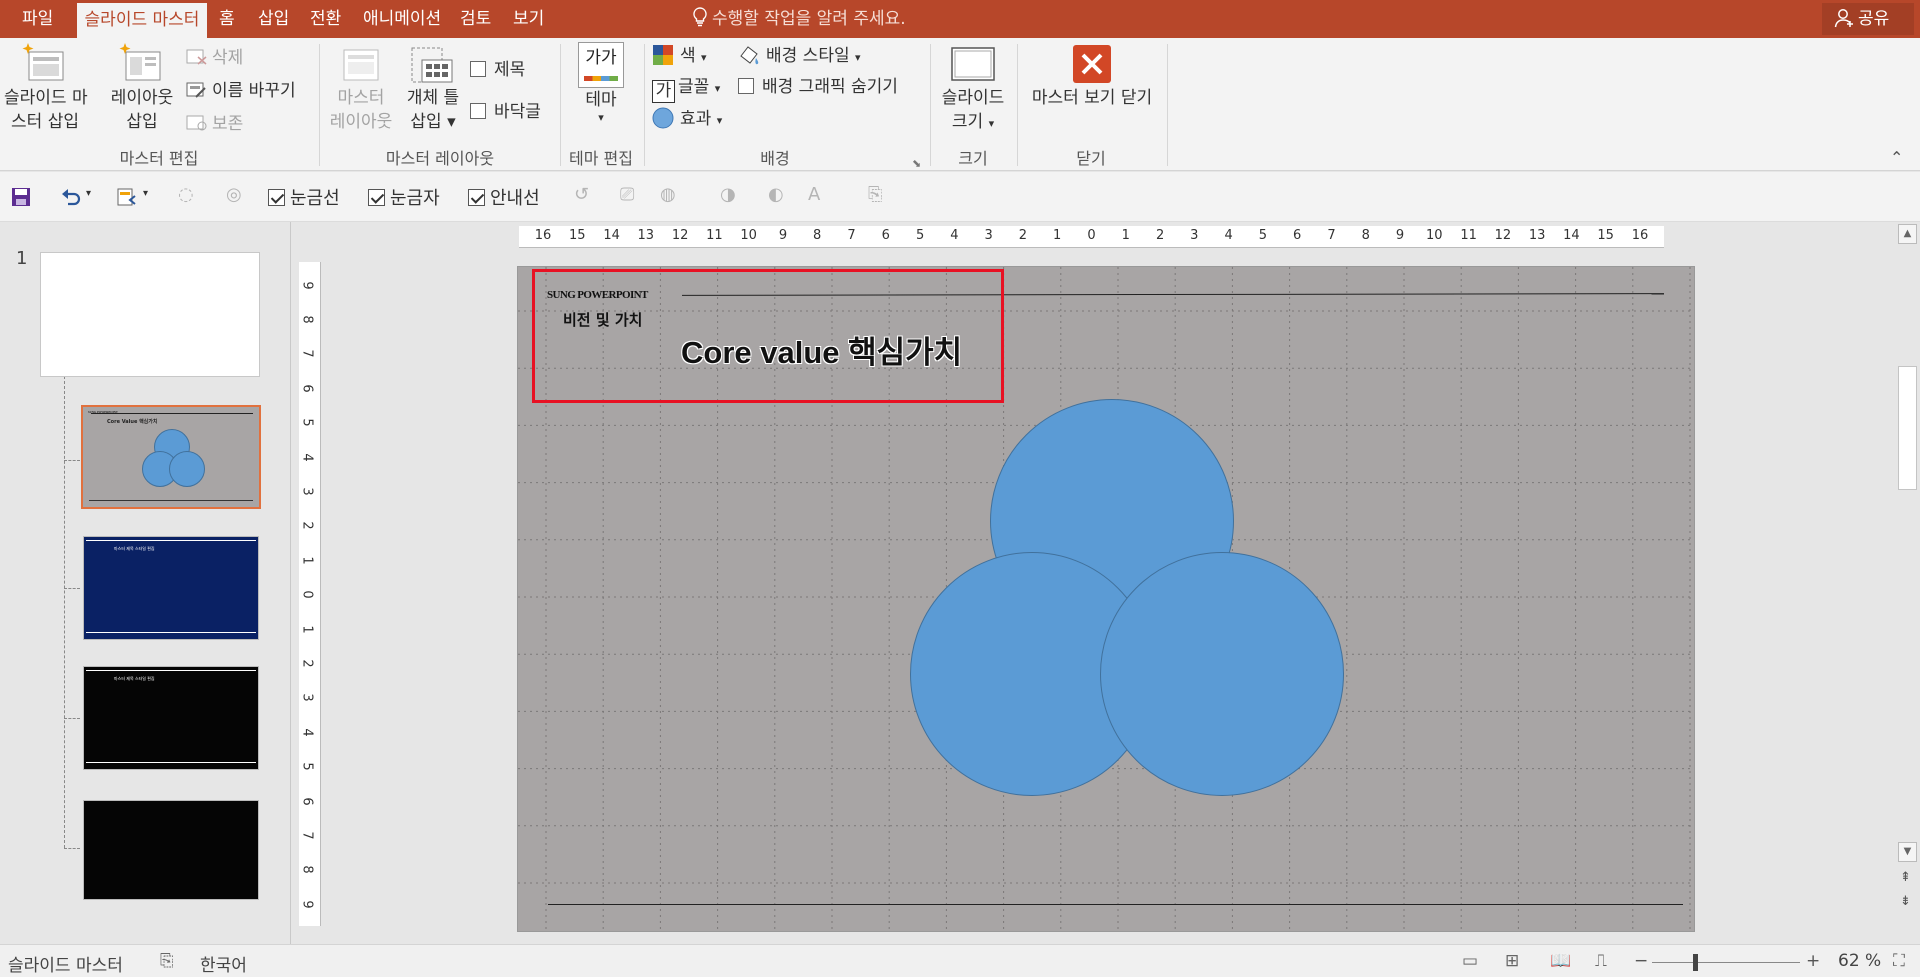  What do you see at coordinates (476, 197) in the screenshot?
I see `guides-check` at bounding box center [476, 197].